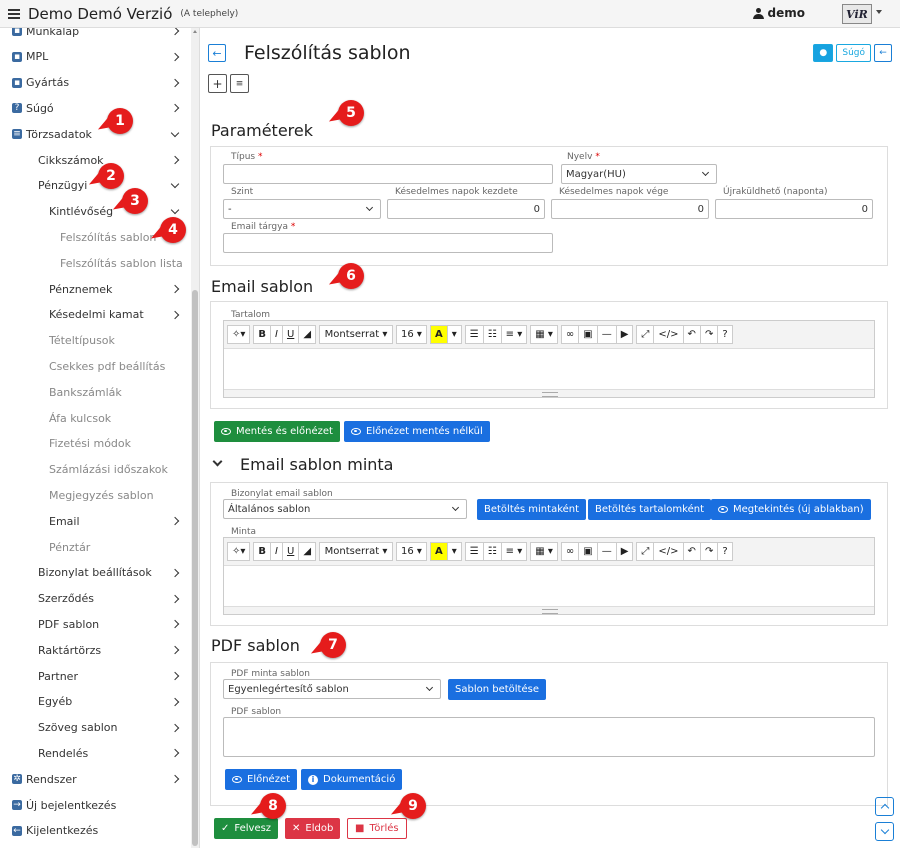 The height and width of the screenshot is (848, 900). What do you see at coordinates (569, 551) in the screenshot?
I see `link-icon: ∞` at bounding box center [569, 551].